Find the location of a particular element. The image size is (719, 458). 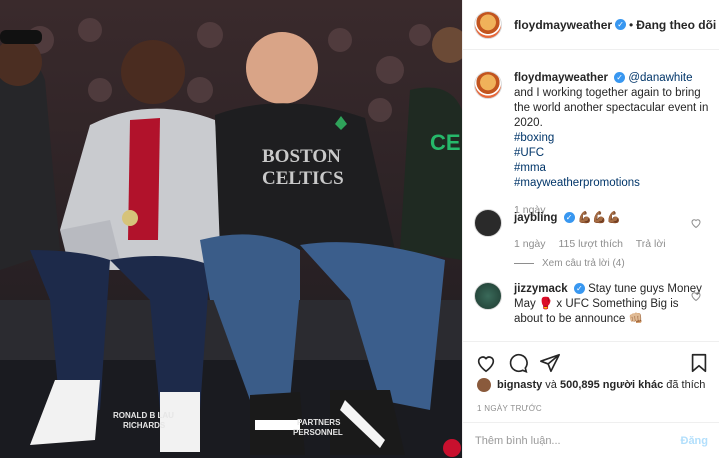

comment-body: jaybling ✓ 💪🏾💪🏾💪🏾 is located at coordinates (612, 217).